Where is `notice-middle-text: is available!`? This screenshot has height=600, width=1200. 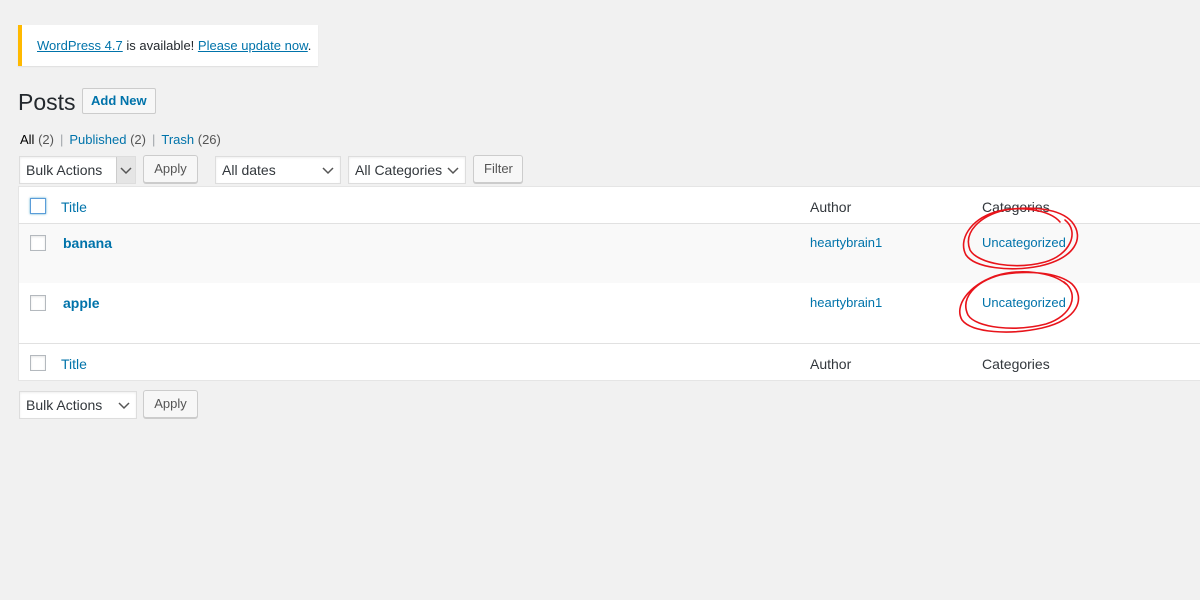
notice-middle-text: is available! is located at coordinates (160, 45).